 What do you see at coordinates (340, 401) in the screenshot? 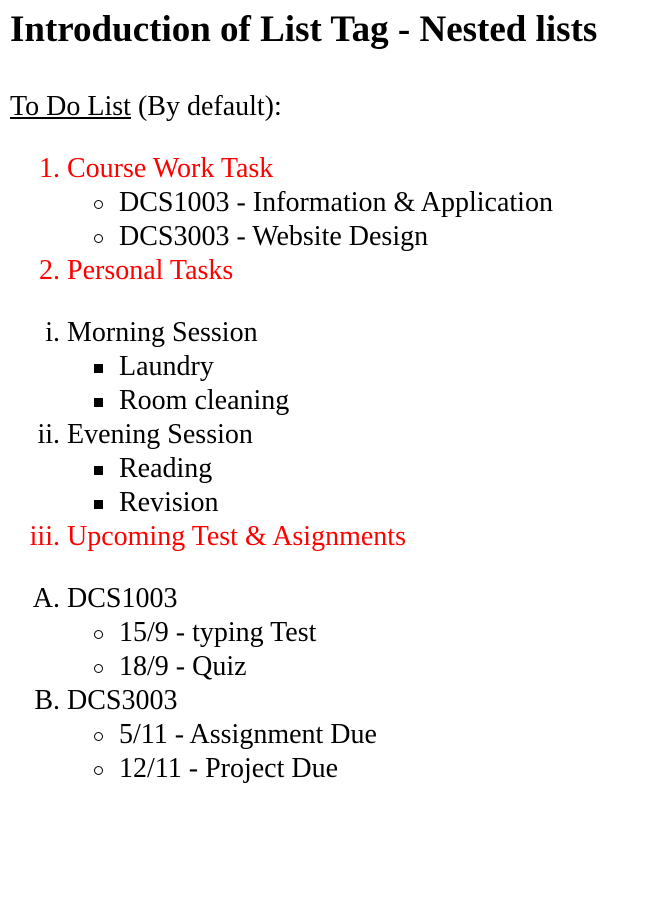
I see `list-subitem: Room cleaning` at bounding box center [340, 401].